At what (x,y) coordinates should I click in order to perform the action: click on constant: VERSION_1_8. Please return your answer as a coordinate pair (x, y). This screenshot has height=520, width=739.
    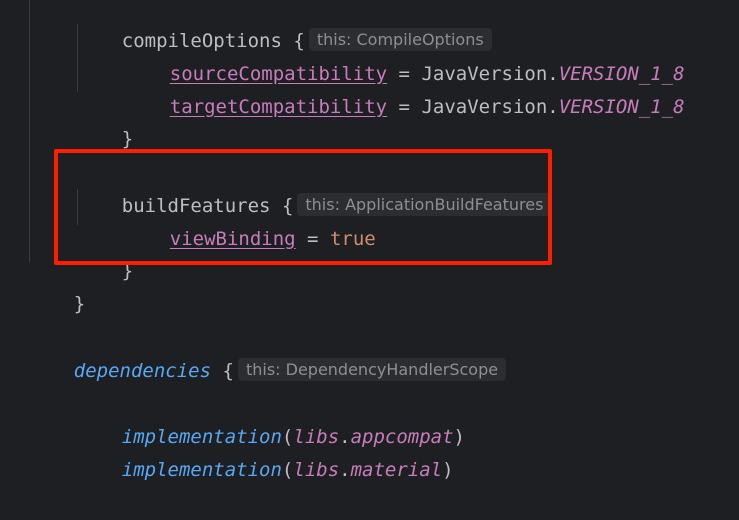
    Looking at the image, I should click on (621, 107).